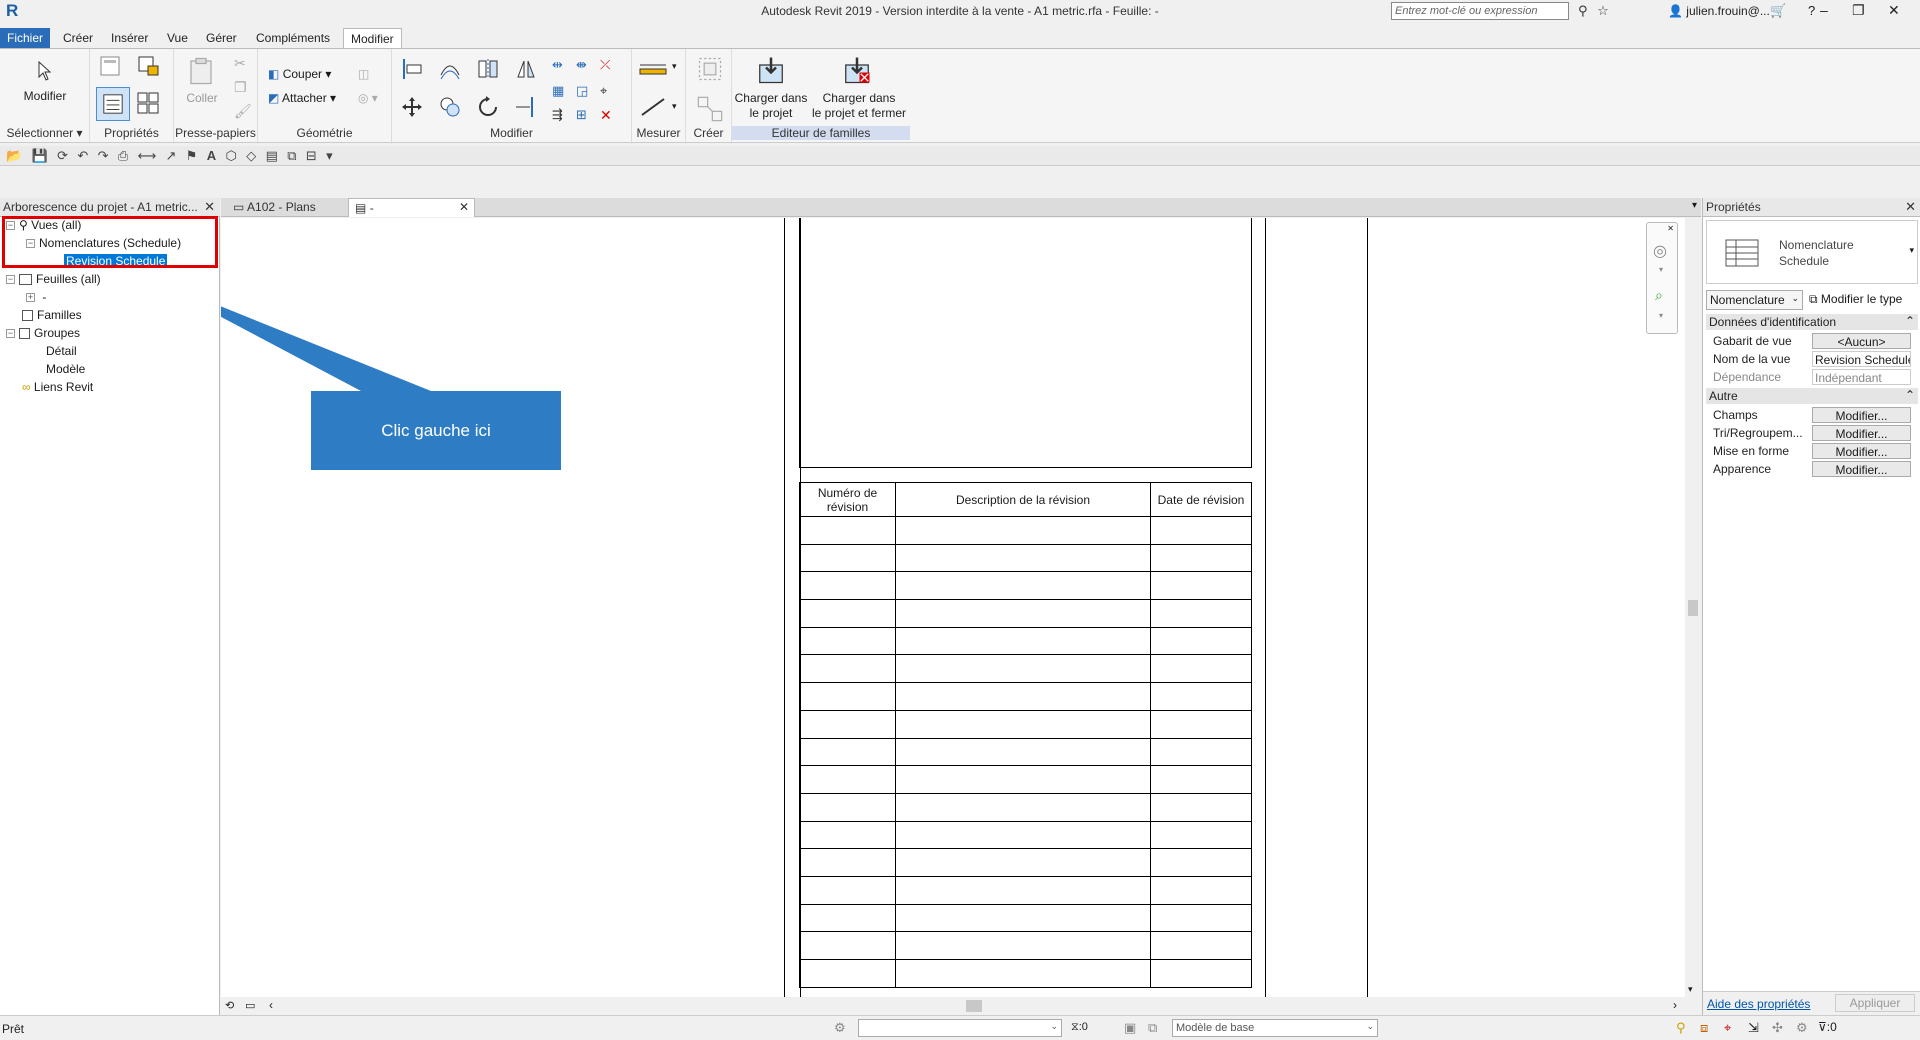 The width and height of the screenshot is (1920, 1040). Describe the element at coordinates (1861, 341) in the screenshot. I see `view-template-button: <Aucun>` at that location.